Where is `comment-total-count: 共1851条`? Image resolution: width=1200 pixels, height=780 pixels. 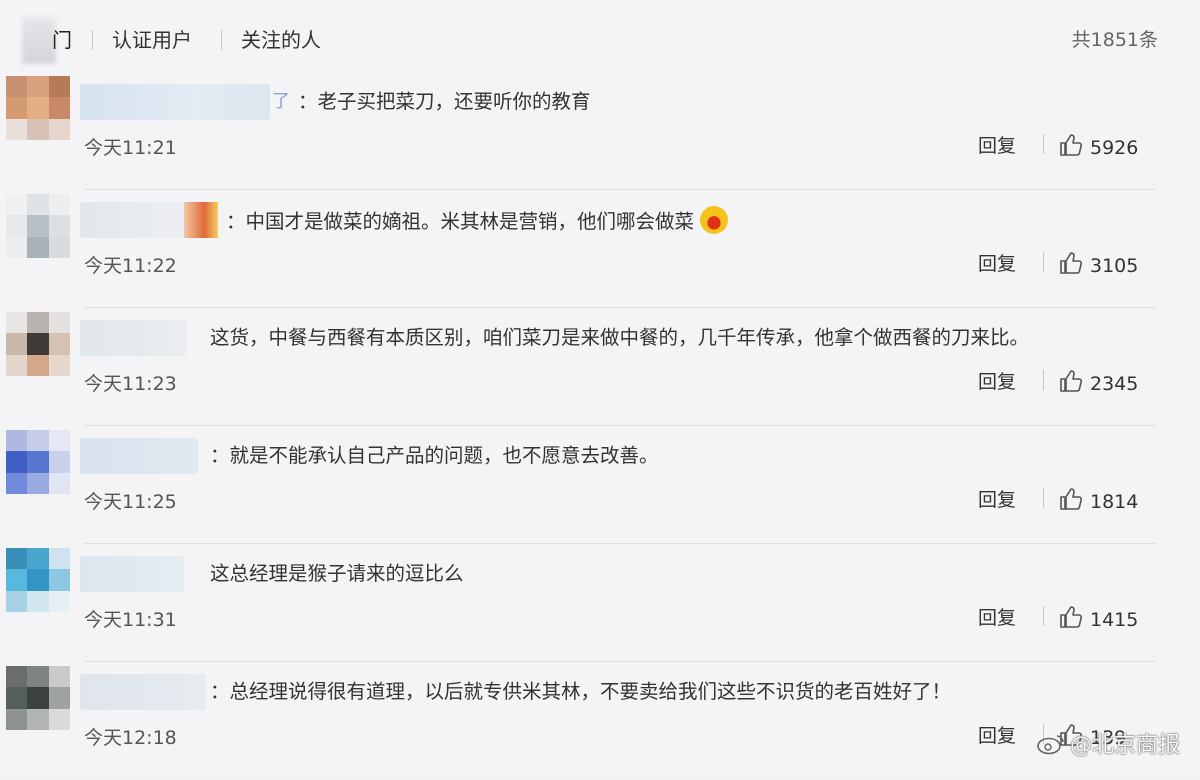
comment-total-count: 共1851条 is located at coordinates (1114, 40).